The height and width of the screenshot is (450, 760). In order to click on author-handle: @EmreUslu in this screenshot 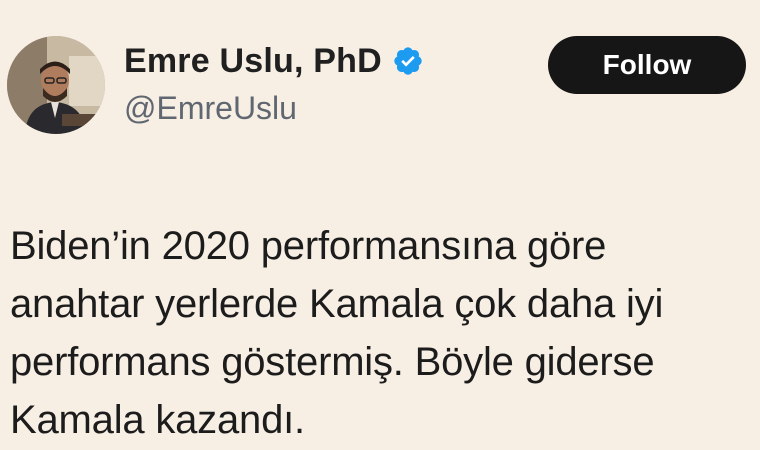, I will do `click(210, 108)`.